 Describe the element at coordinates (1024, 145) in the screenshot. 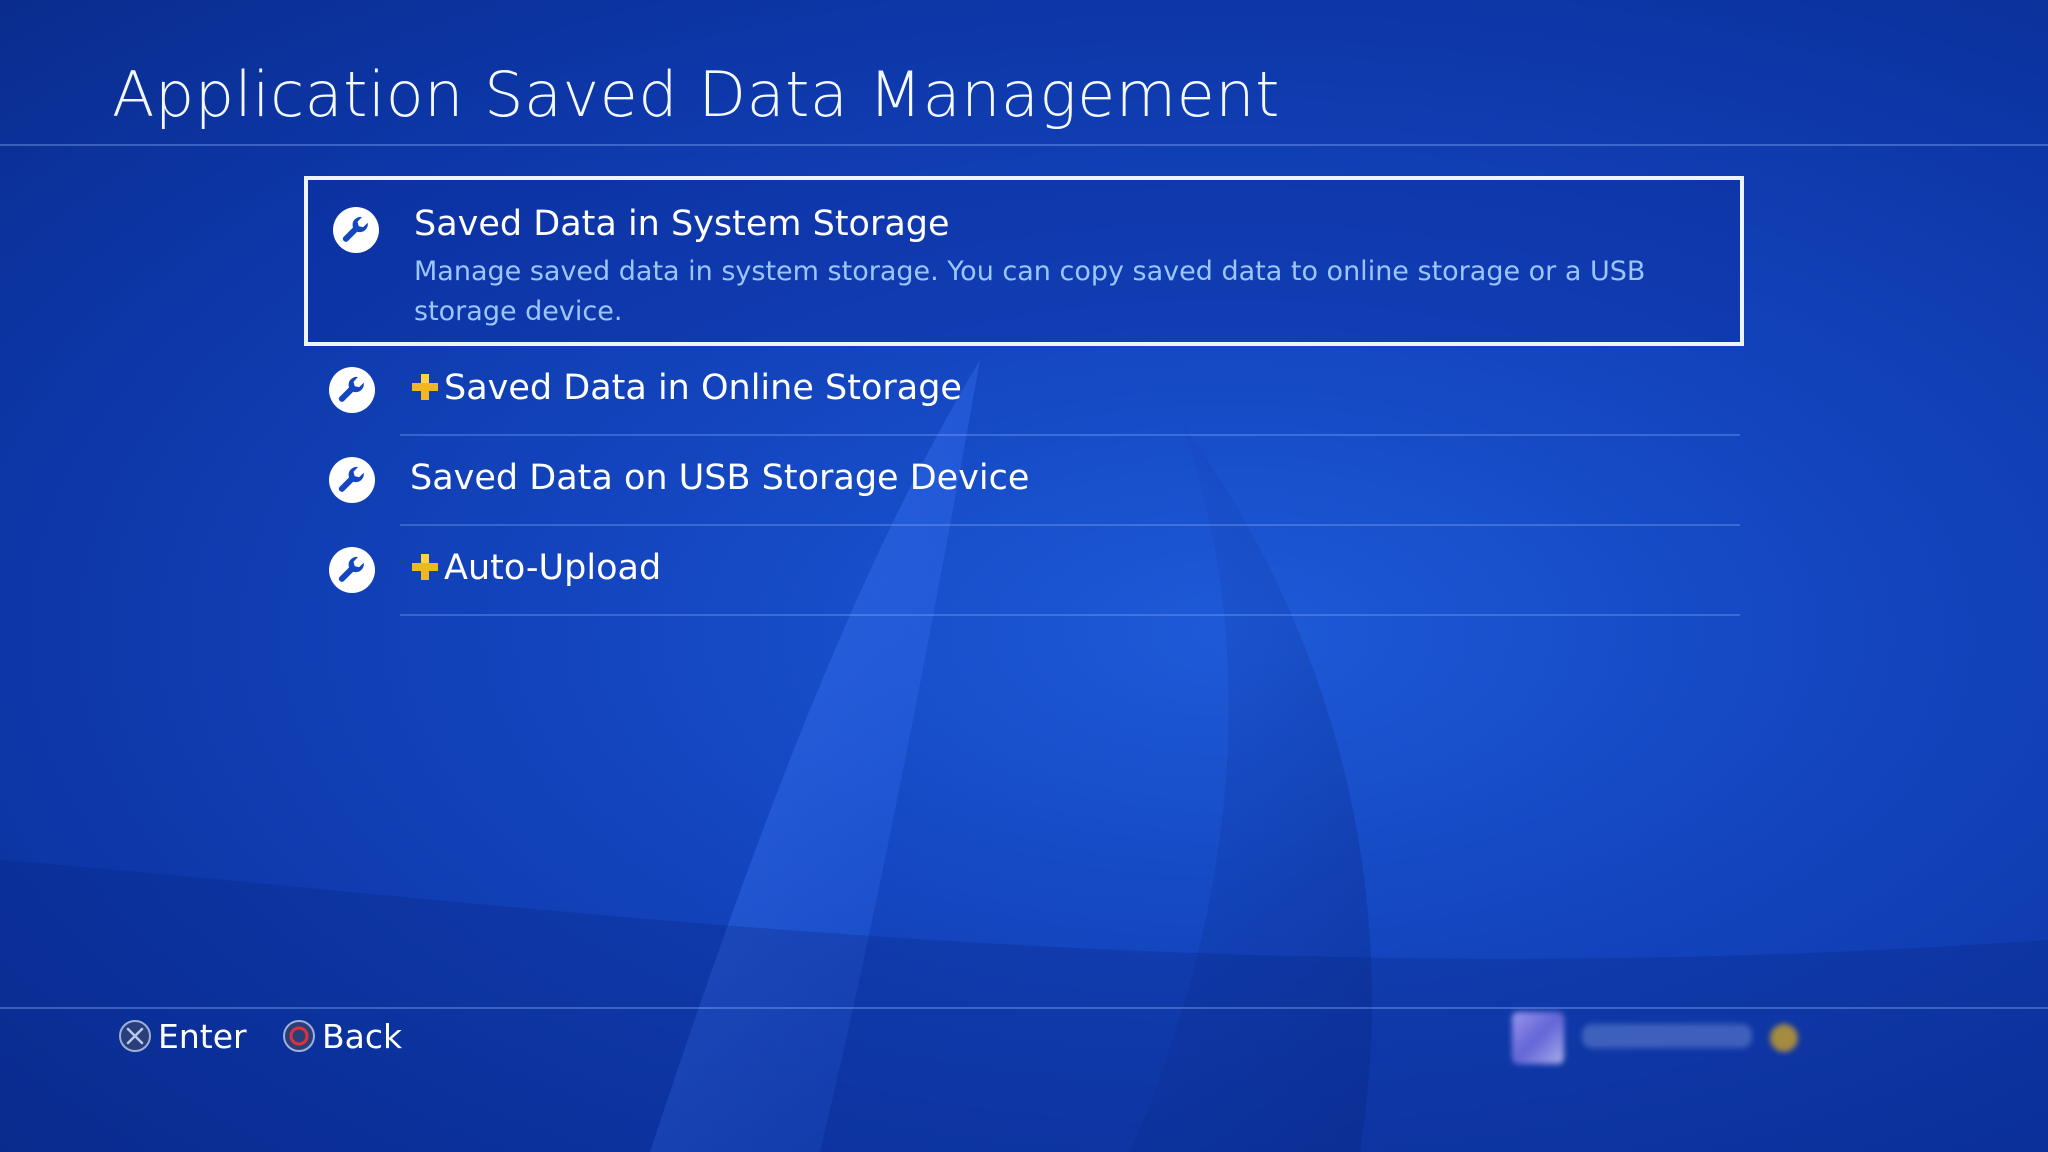

I see `header-divider` at that location.